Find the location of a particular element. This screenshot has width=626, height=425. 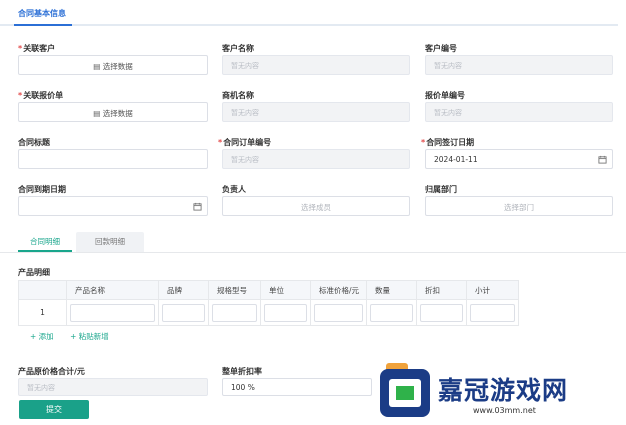

opportunity-name-field: 暂无内容 is located at coordinates (316, 112).